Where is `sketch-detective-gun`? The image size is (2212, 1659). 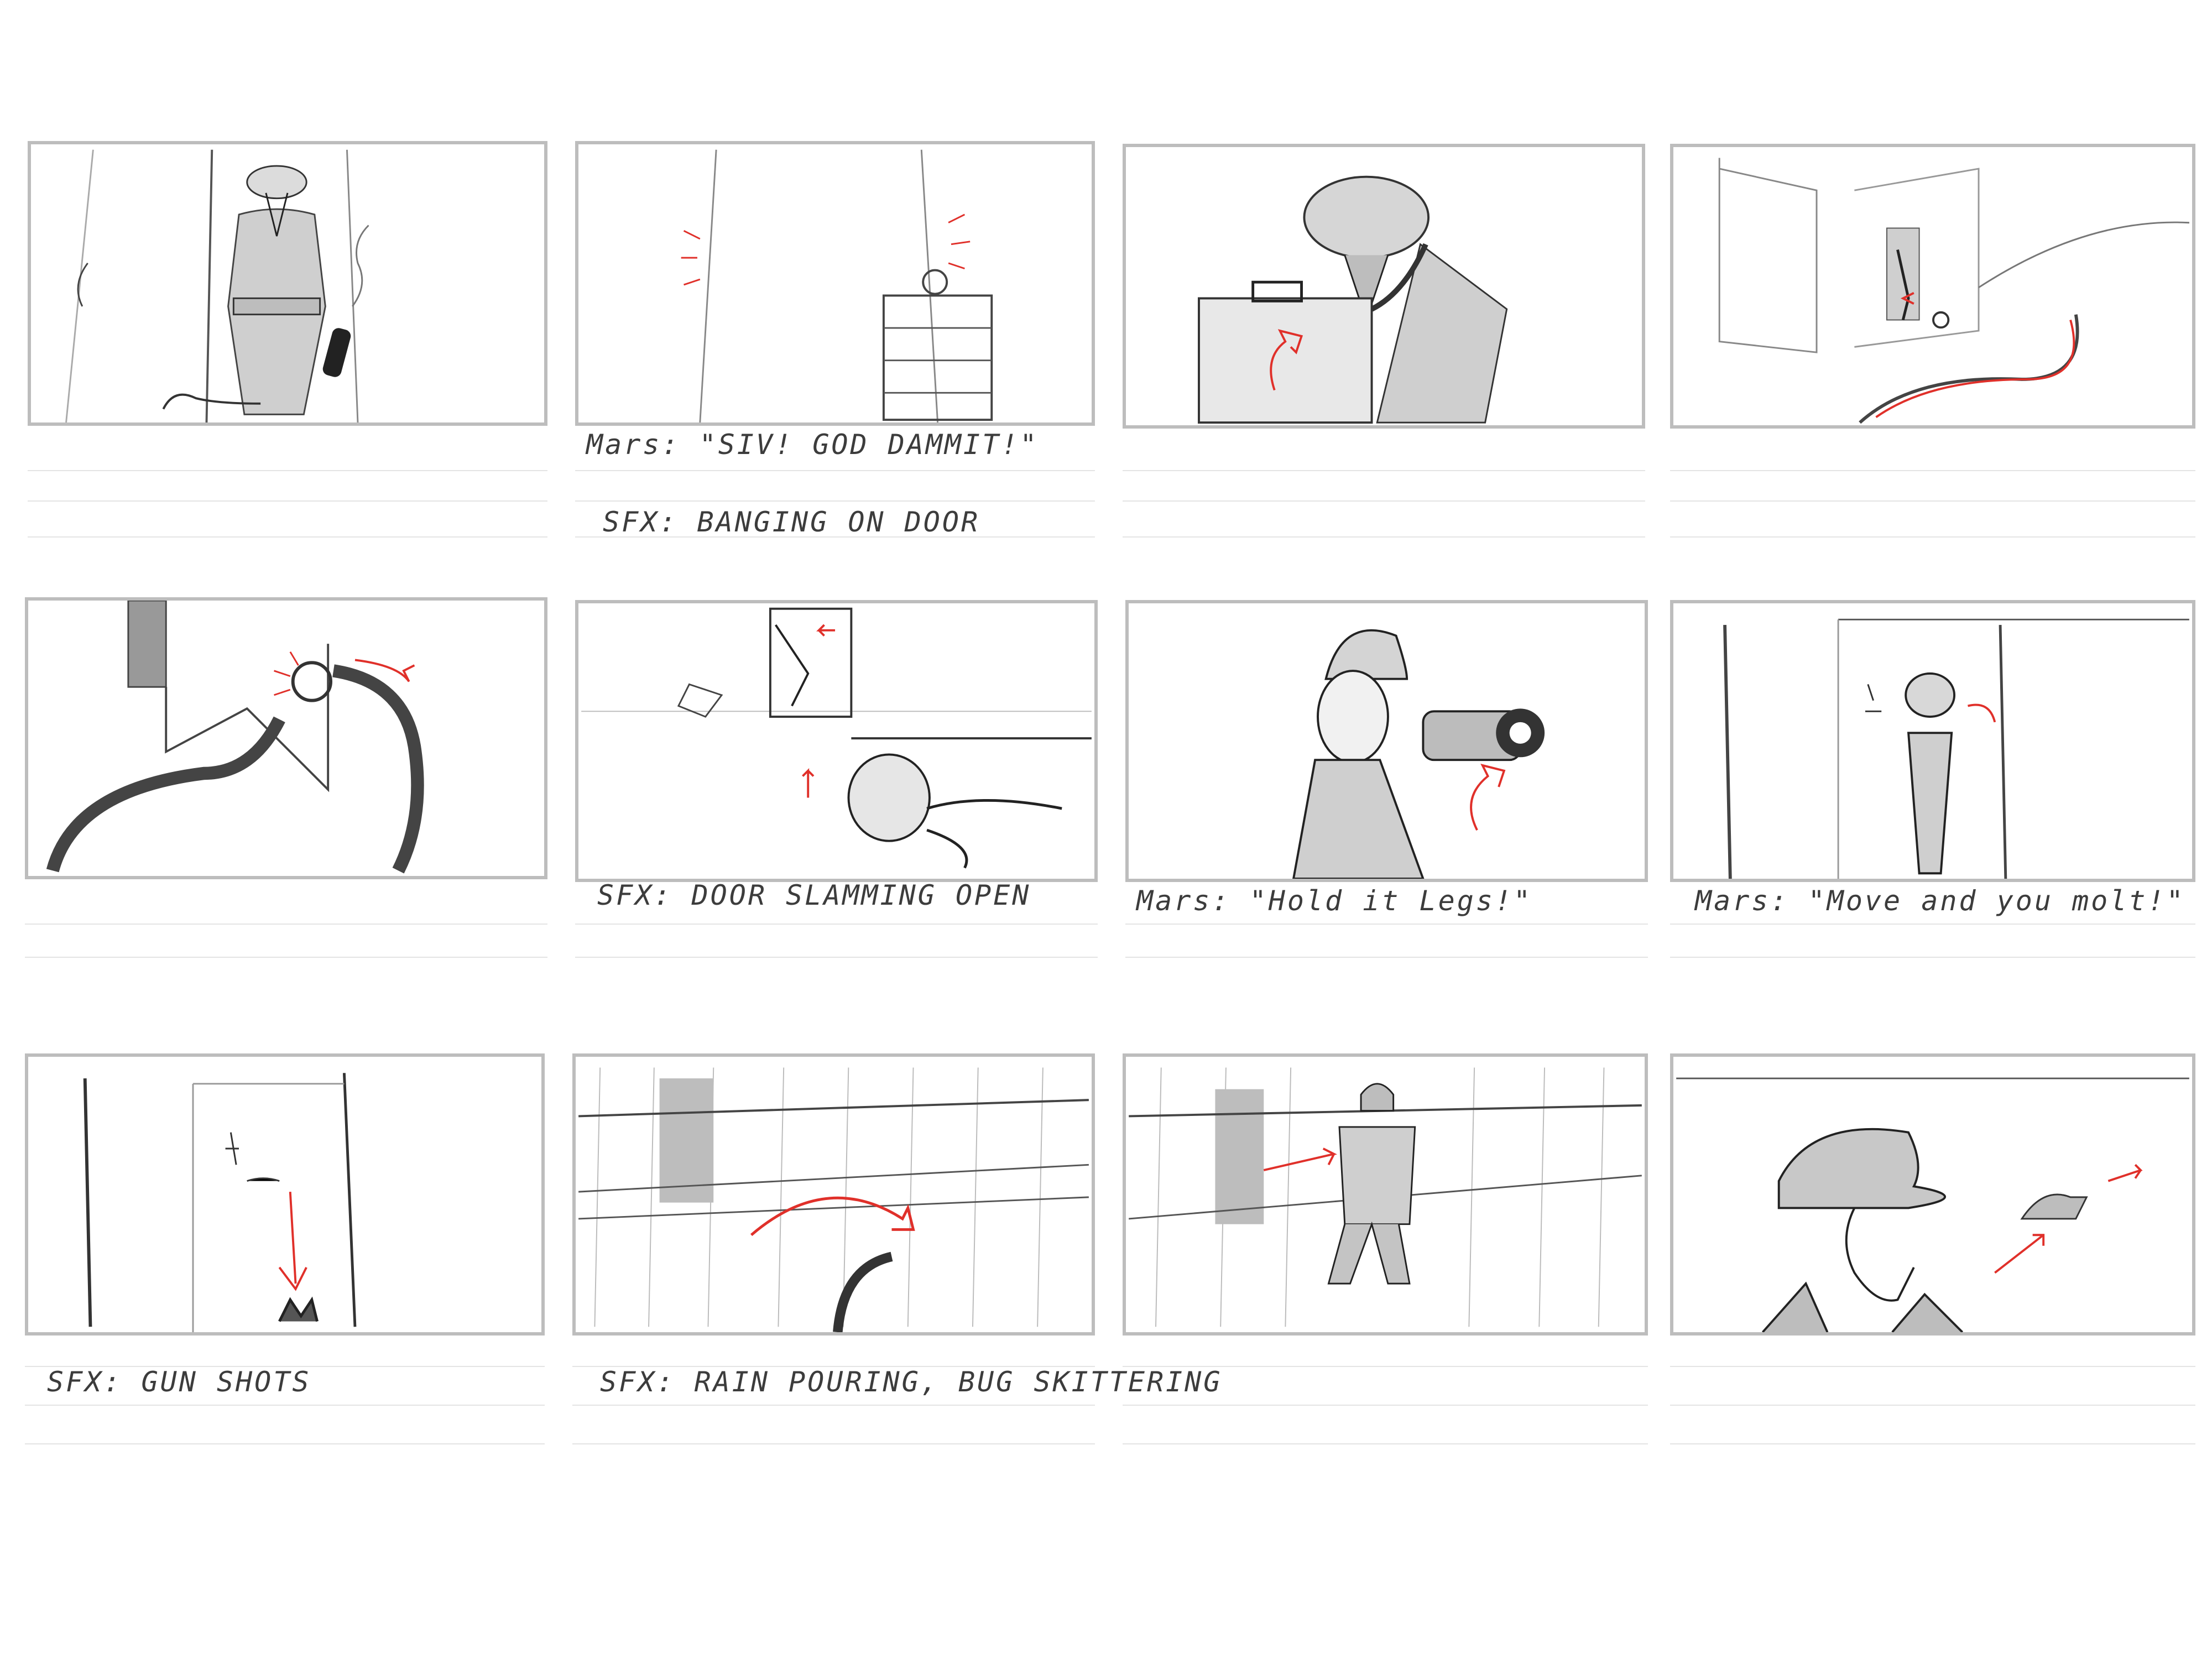
sketch-detective-gun is located at coordinates (1419, 754).